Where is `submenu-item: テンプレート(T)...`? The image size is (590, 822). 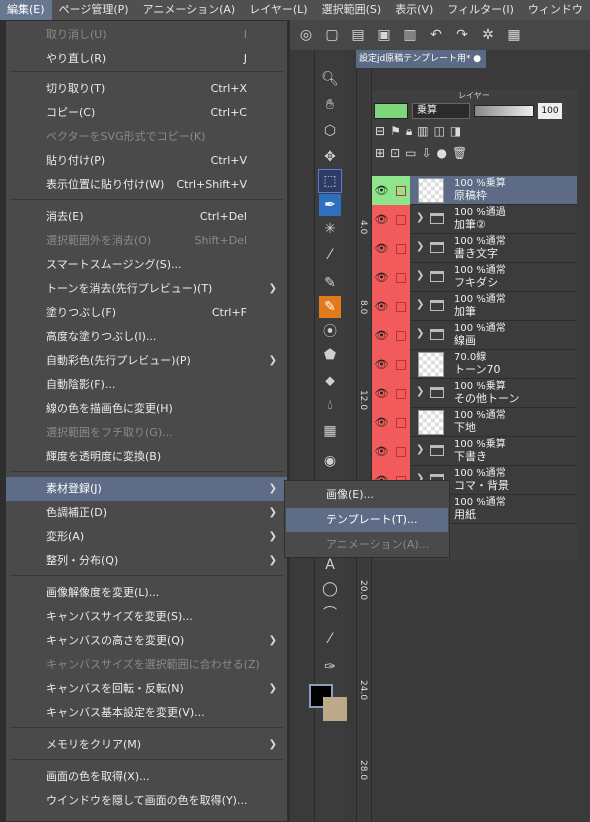
submenu-item: テンプレート(T)... is located at coordinates (367, 520).